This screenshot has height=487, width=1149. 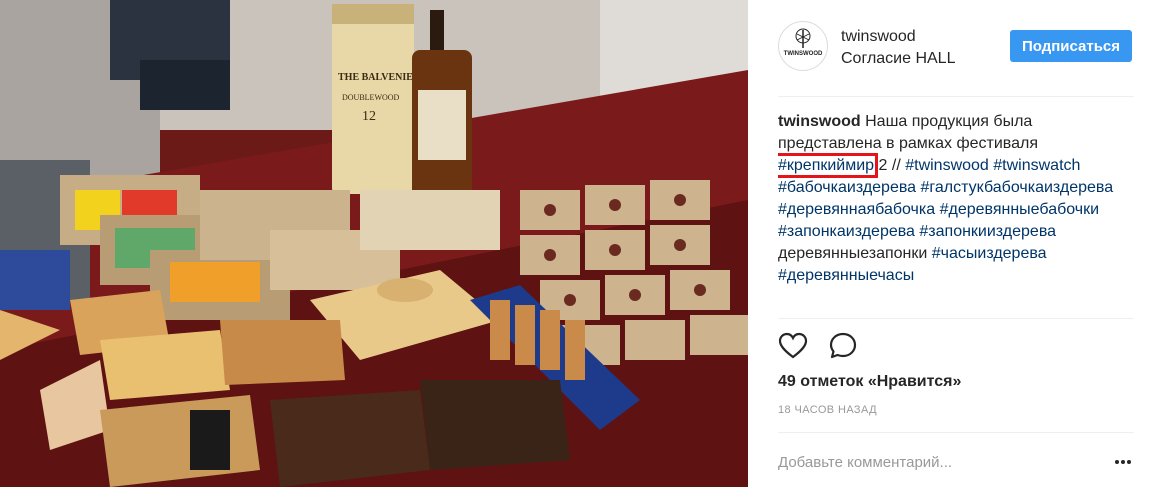 I want to click on comment-button, so click(x=843, y=346).